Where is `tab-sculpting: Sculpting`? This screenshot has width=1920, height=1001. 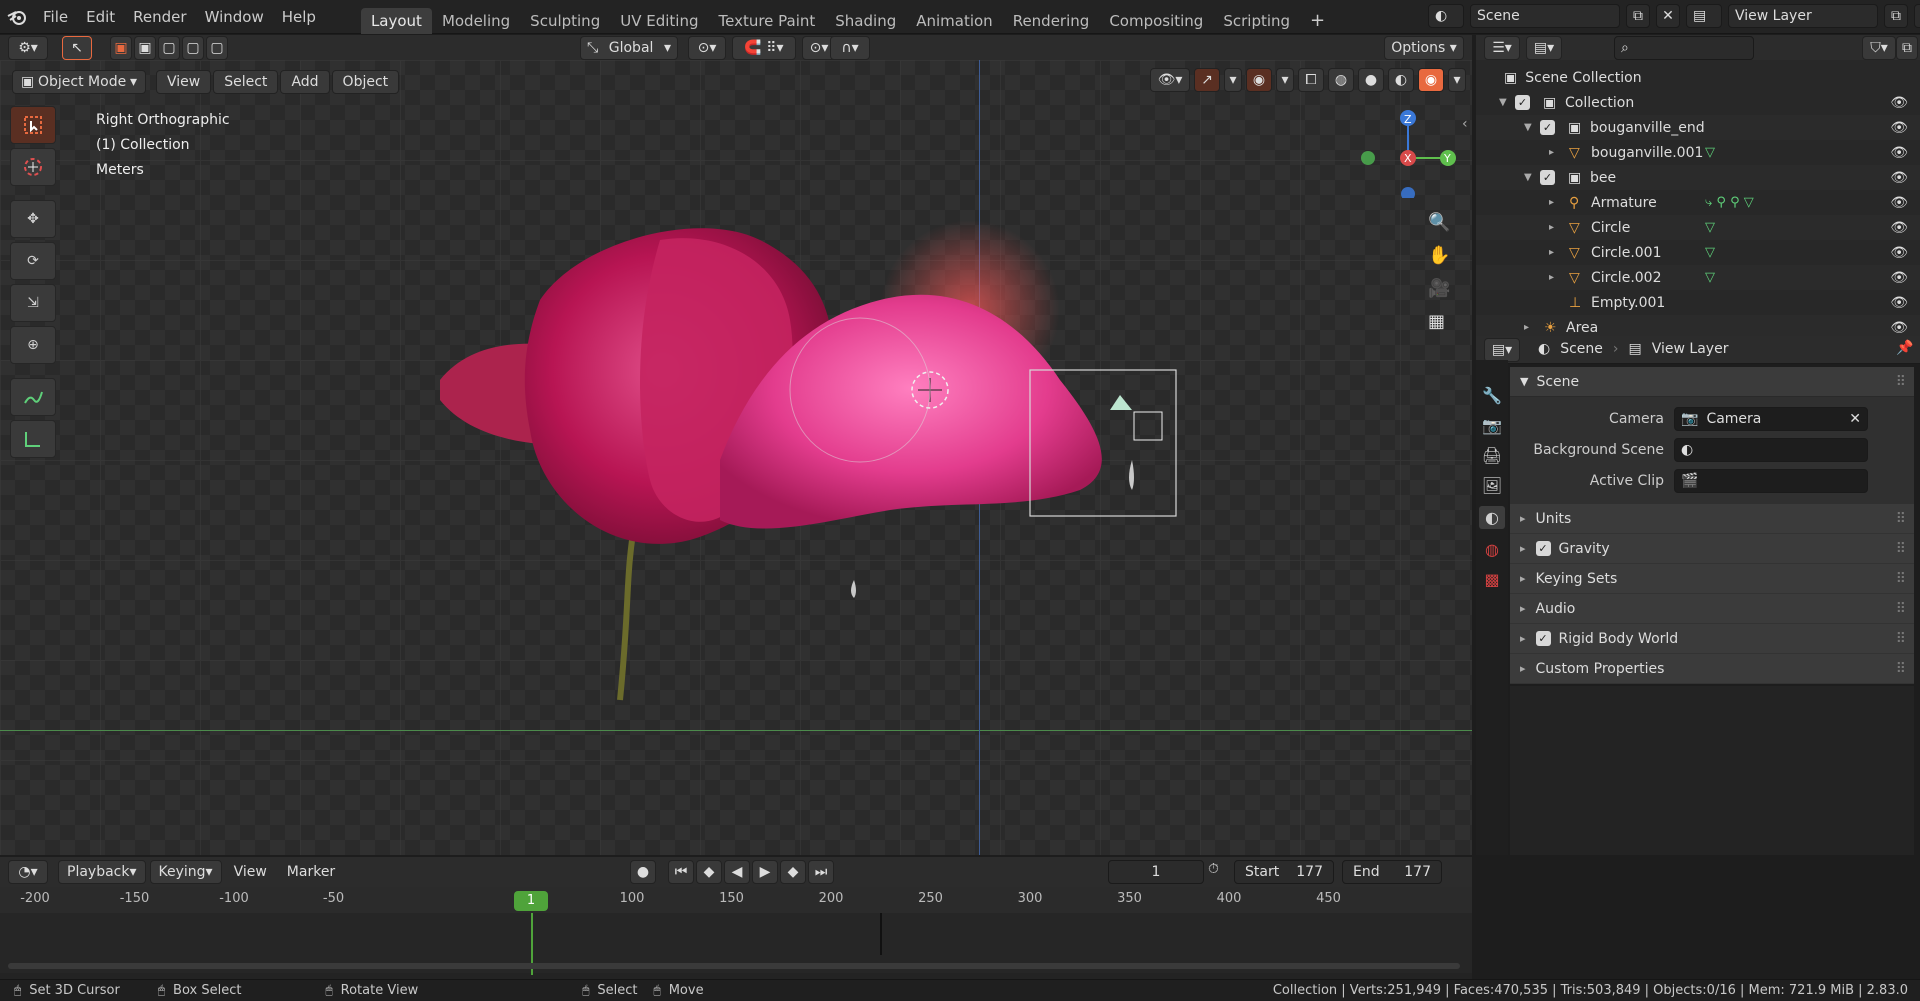 tab-sculpting: Sculpting is located at coordinates (565, 21).